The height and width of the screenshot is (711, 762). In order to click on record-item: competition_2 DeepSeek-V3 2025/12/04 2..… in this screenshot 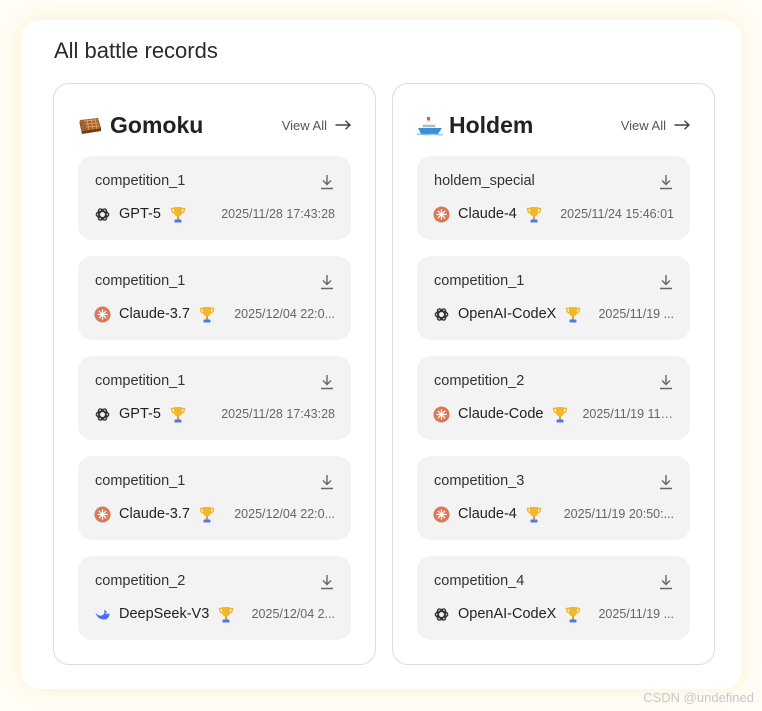, I will do `click(214, 598)`.